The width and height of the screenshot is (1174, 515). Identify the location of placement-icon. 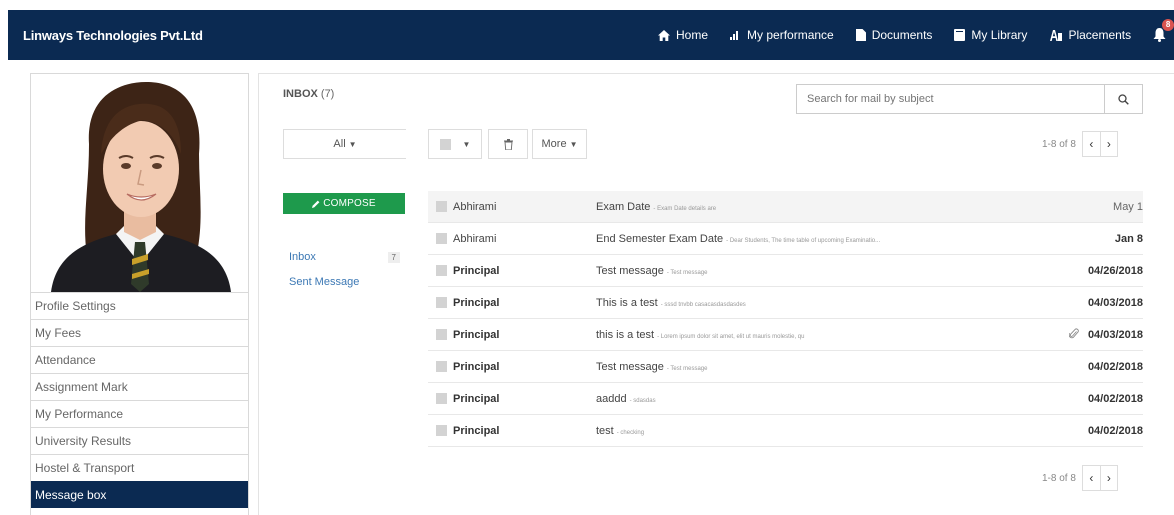
(1056, 35).